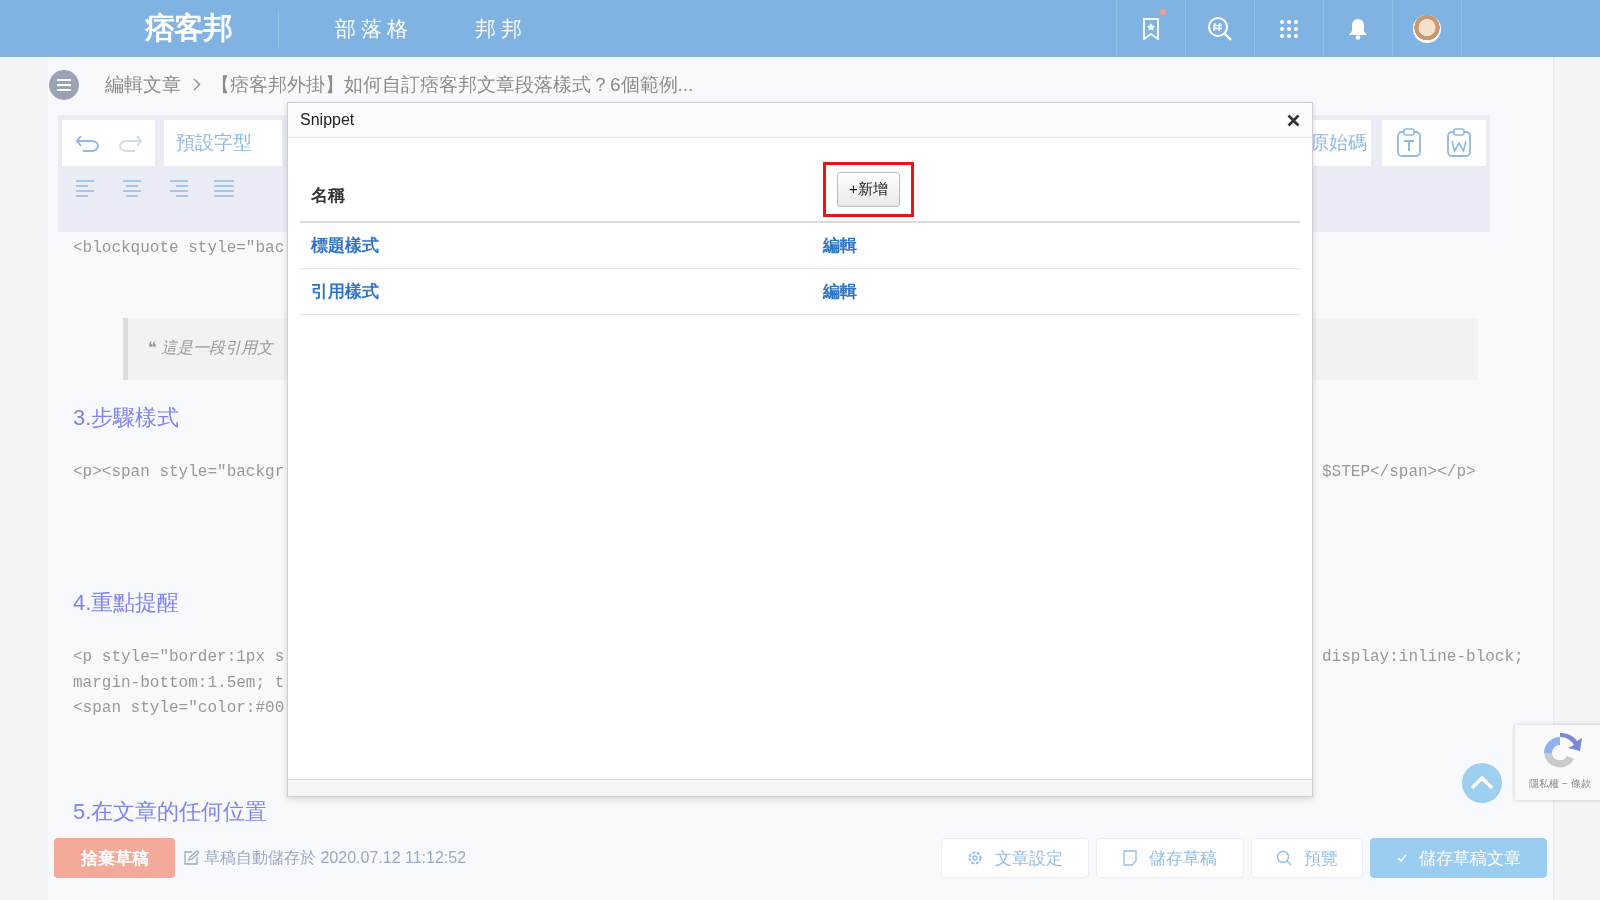 The width and height of the screenshot is (1600, 900). Describe the element at coordinates (126, 417) in the screenshot. I see `heading: 3.步驟樣式` at that location.